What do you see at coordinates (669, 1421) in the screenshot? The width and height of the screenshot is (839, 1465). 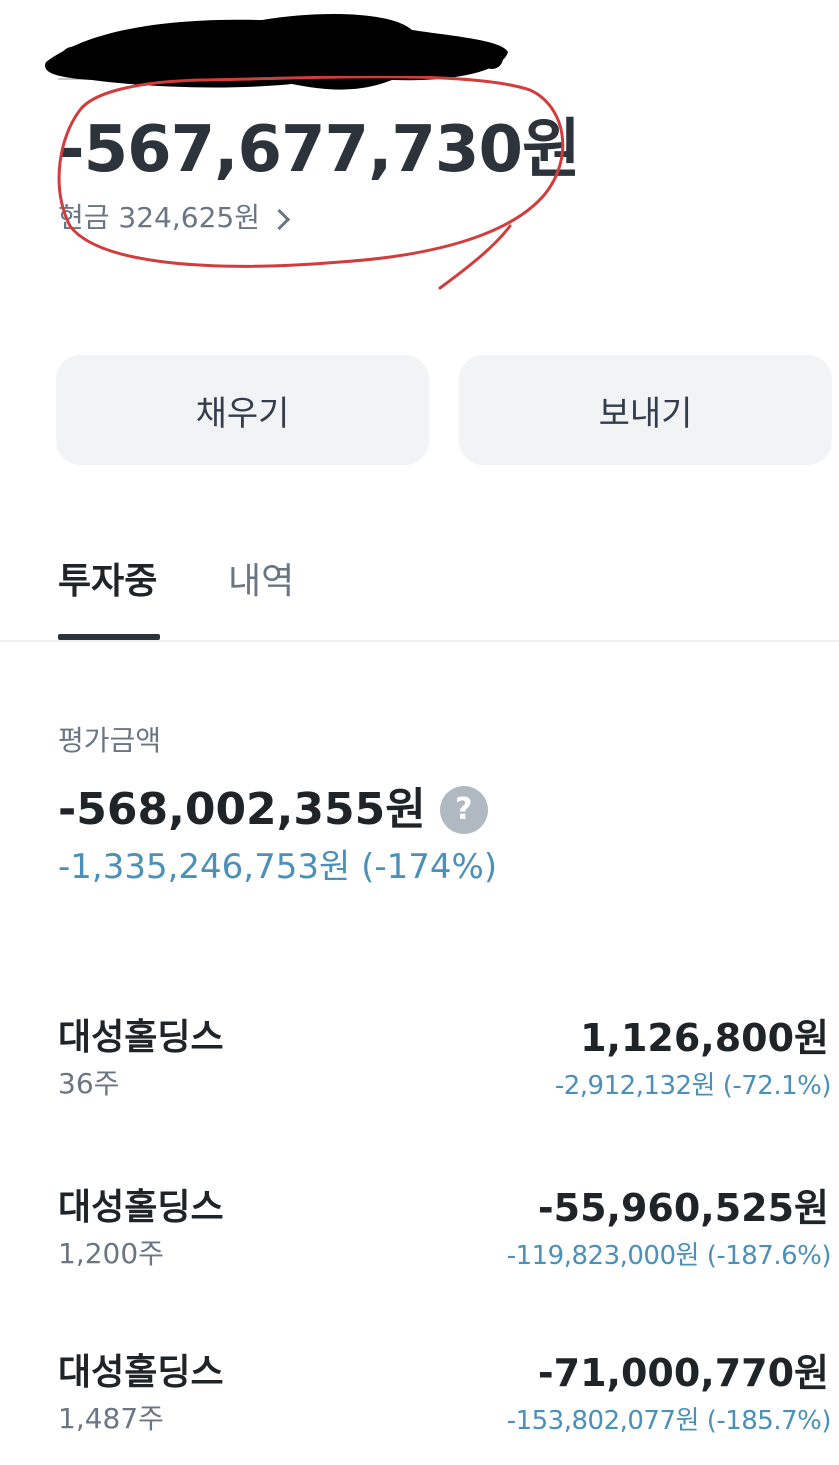 I see `holding-change: -153,802,077원 (-185.7%)` at bounding box center [669, 1421].